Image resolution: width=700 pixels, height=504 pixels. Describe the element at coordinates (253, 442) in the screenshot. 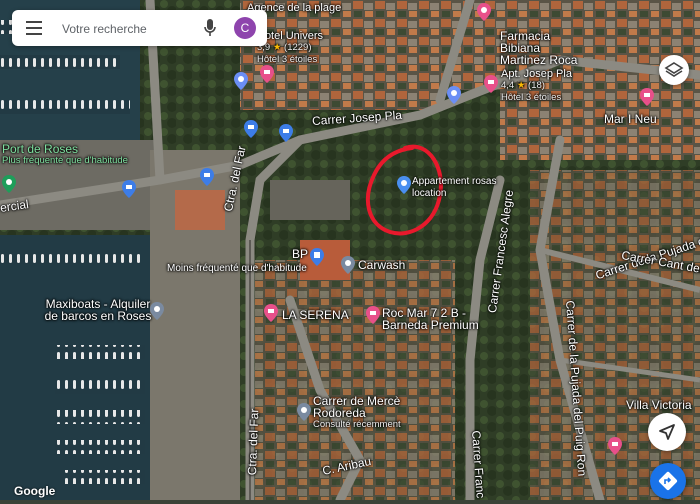

I see `street-del-far-bottom: Ctra. del Far` at that location.